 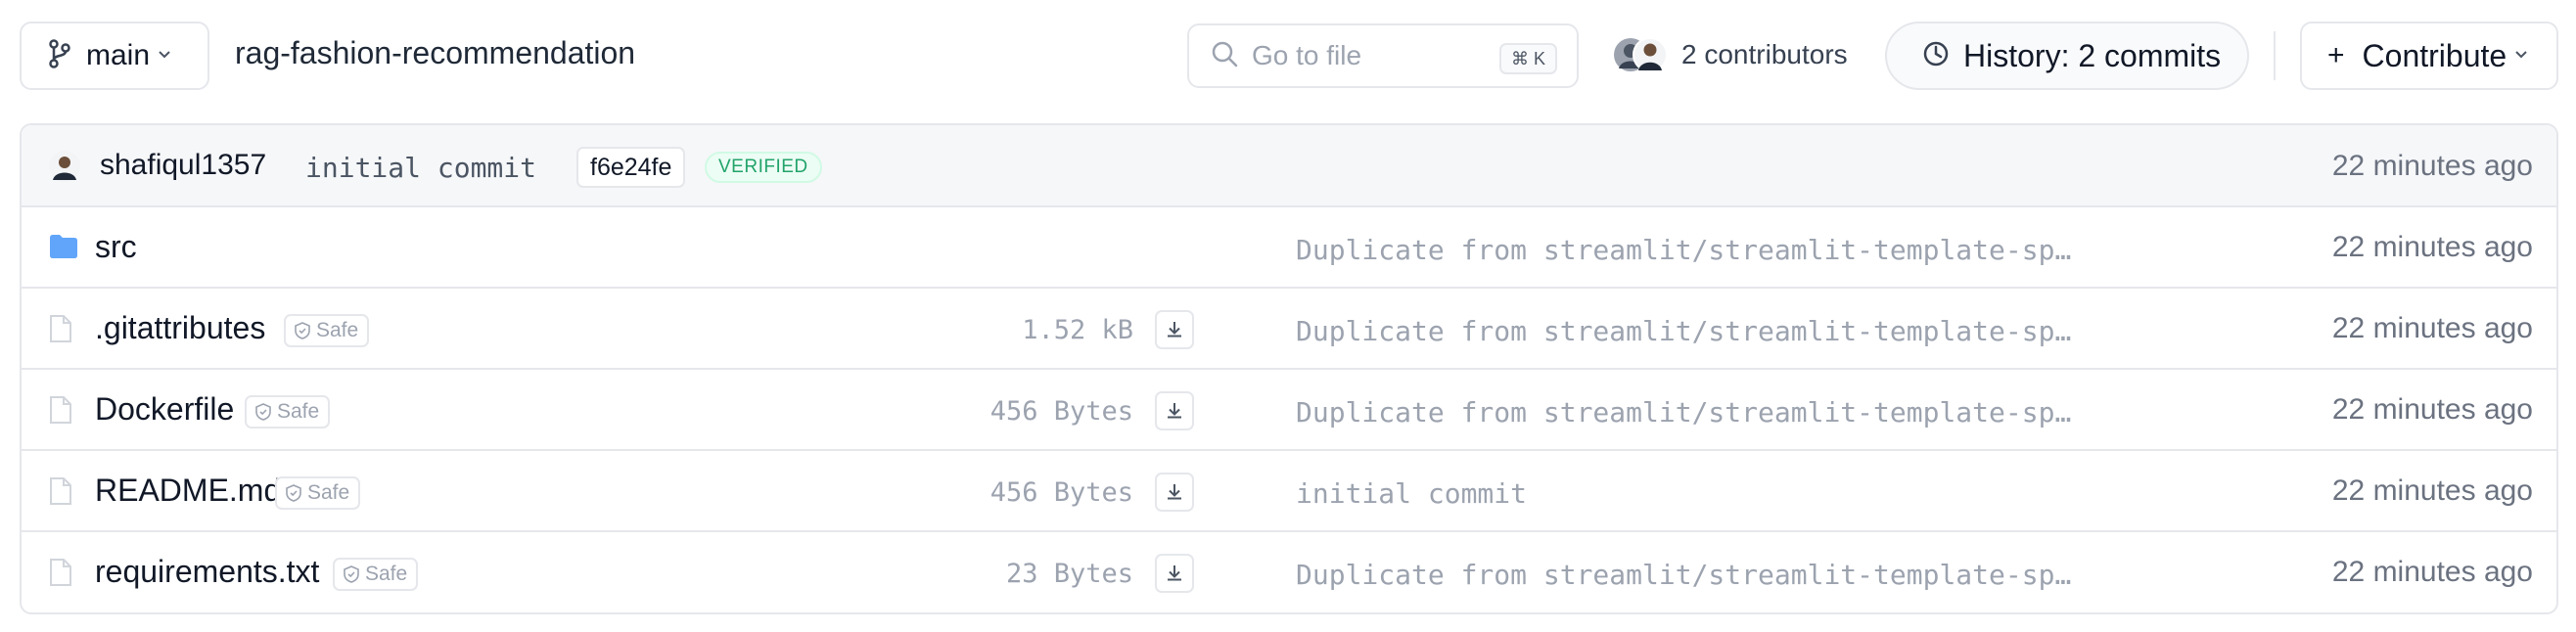 I want to click on file-name: requirements.txt, so click(x=207, y=572).